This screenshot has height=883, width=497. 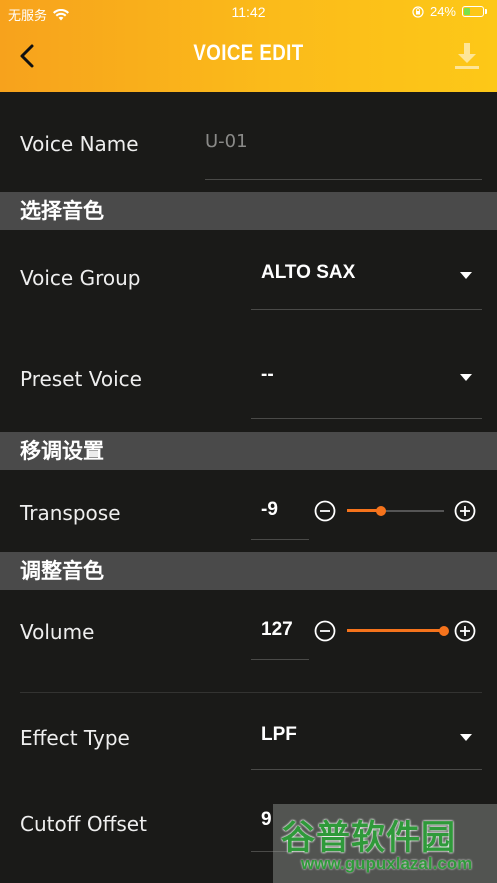 What do you see at coordinates (251, 692) in the screenshot?
I see `row-divider` at bounding box center [251, 692].